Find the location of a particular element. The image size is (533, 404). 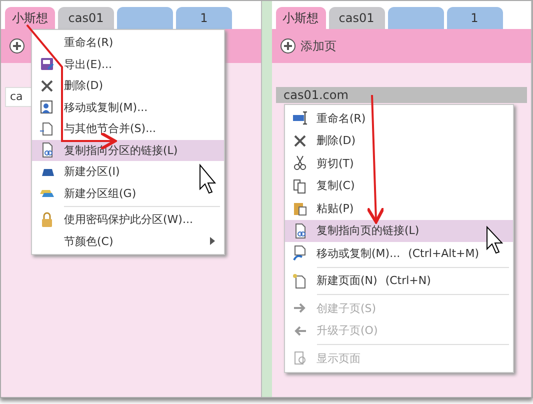

page-item: cas01.com is located at coordinates (401, 95).